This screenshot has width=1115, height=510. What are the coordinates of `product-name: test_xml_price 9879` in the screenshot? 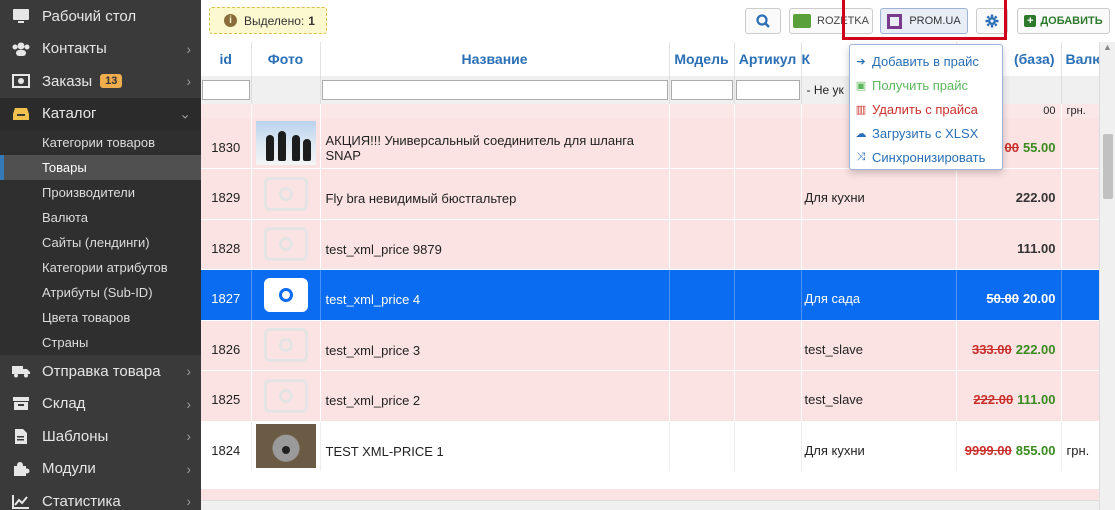 It's located at (495, 244).